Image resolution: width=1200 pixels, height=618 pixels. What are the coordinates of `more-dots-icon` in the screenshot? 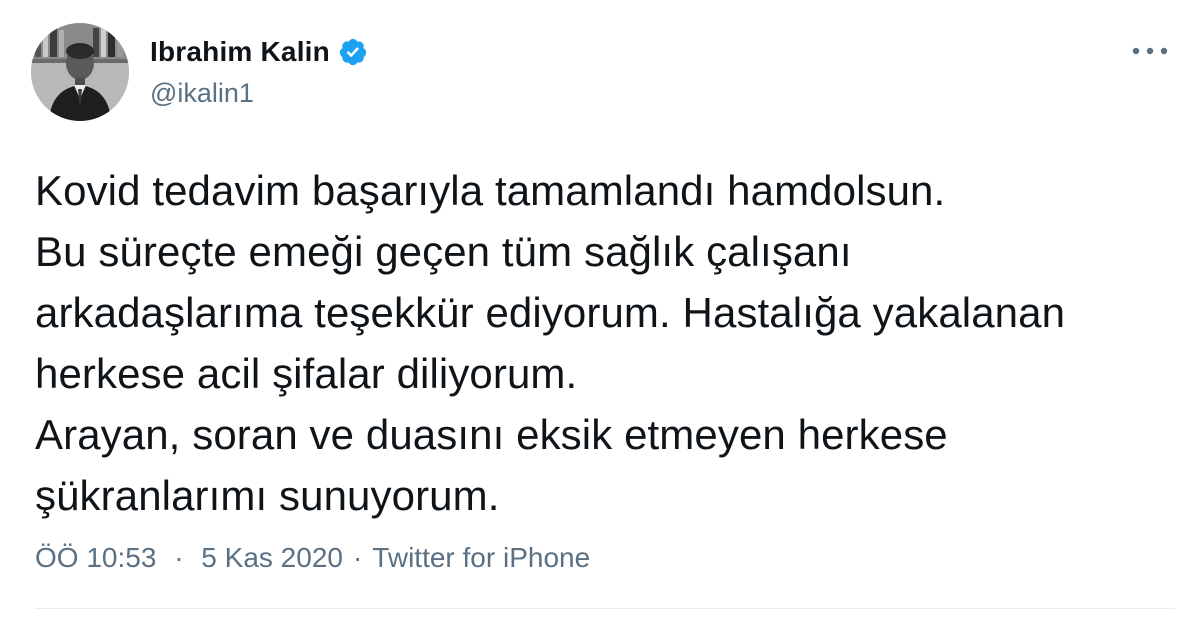 It's located at (1150, 51).